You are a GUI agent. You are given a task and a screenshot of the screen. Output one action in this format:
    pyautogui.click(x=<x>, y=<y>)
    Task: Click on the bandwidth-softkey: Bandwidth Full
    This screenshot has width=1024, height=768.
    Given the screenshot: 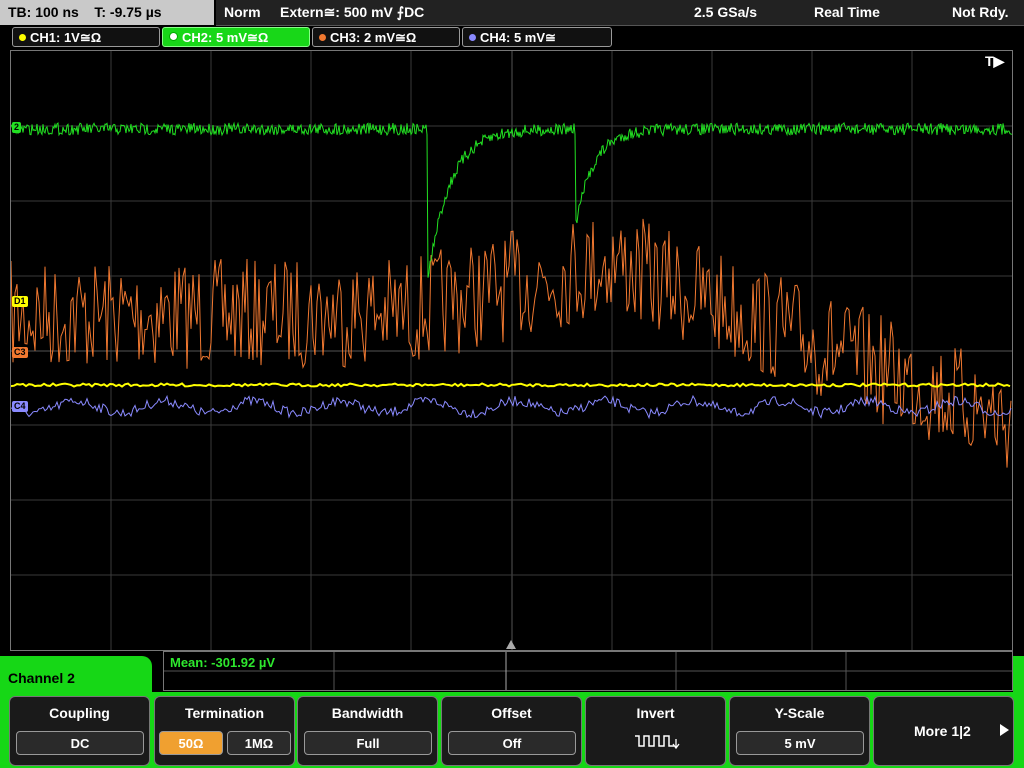 What is the action you would take?
    pyautogui.click(x=367, y=731)
    